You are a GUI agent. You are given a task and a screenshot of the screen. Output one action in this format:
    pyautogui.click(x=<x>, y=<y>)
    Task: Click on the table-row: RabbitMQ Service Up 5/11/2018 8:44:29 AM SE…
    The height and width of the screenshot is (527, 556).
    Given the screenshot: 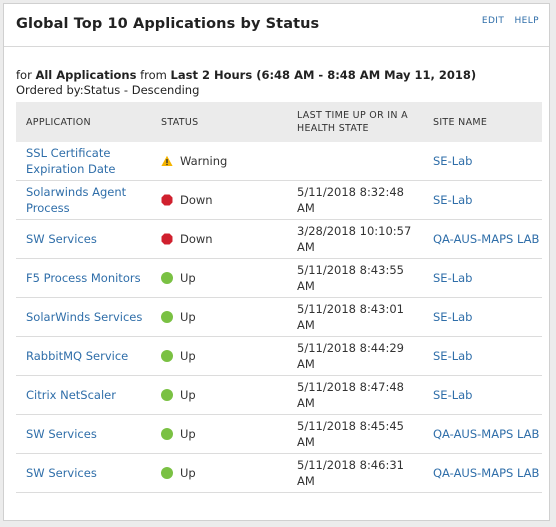 What is the action you would take?
    pyautogui.click(x=279, y=356)
    